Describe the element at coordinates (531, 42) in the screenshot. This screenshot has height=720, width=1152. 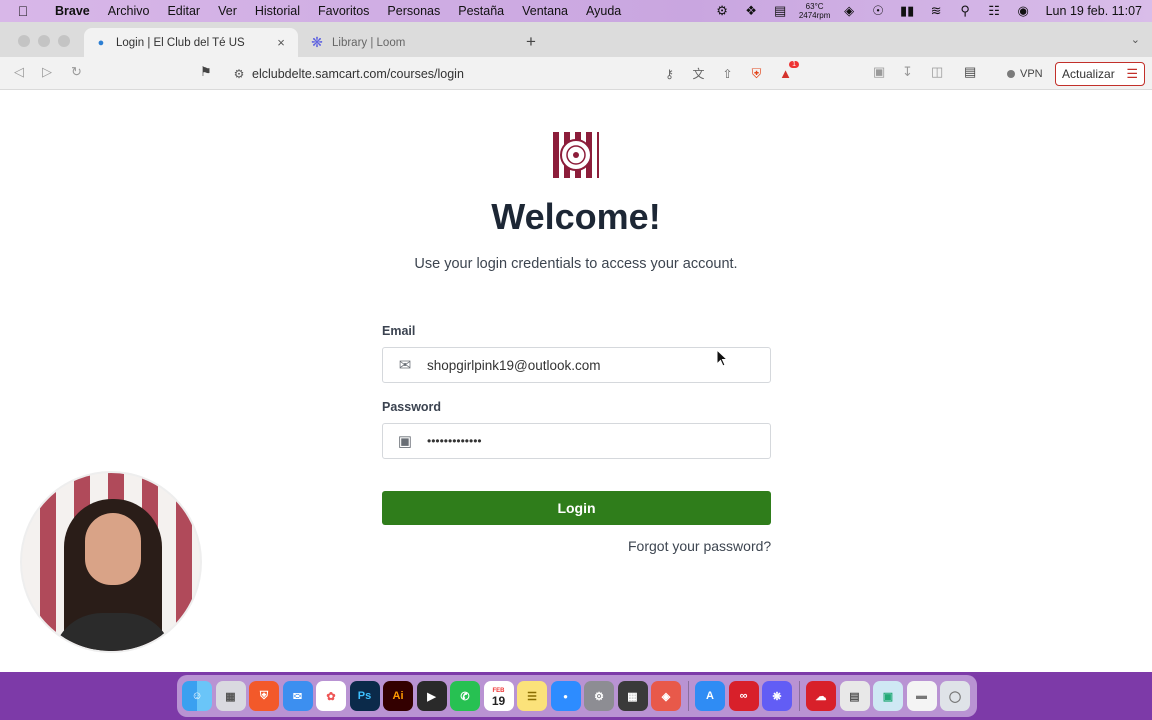
I see `new-tab-plus-icon: +` at that location.